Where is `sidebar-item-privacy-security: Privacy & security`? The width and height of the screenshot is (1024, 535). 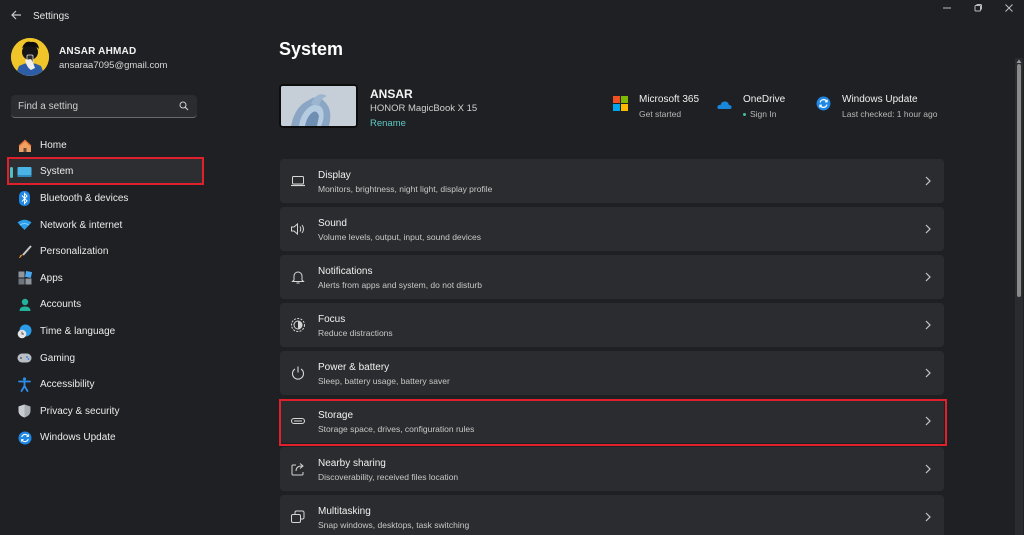
sidebar-item-privacy-security: Privacy & security is located at coordinates (106, 411).